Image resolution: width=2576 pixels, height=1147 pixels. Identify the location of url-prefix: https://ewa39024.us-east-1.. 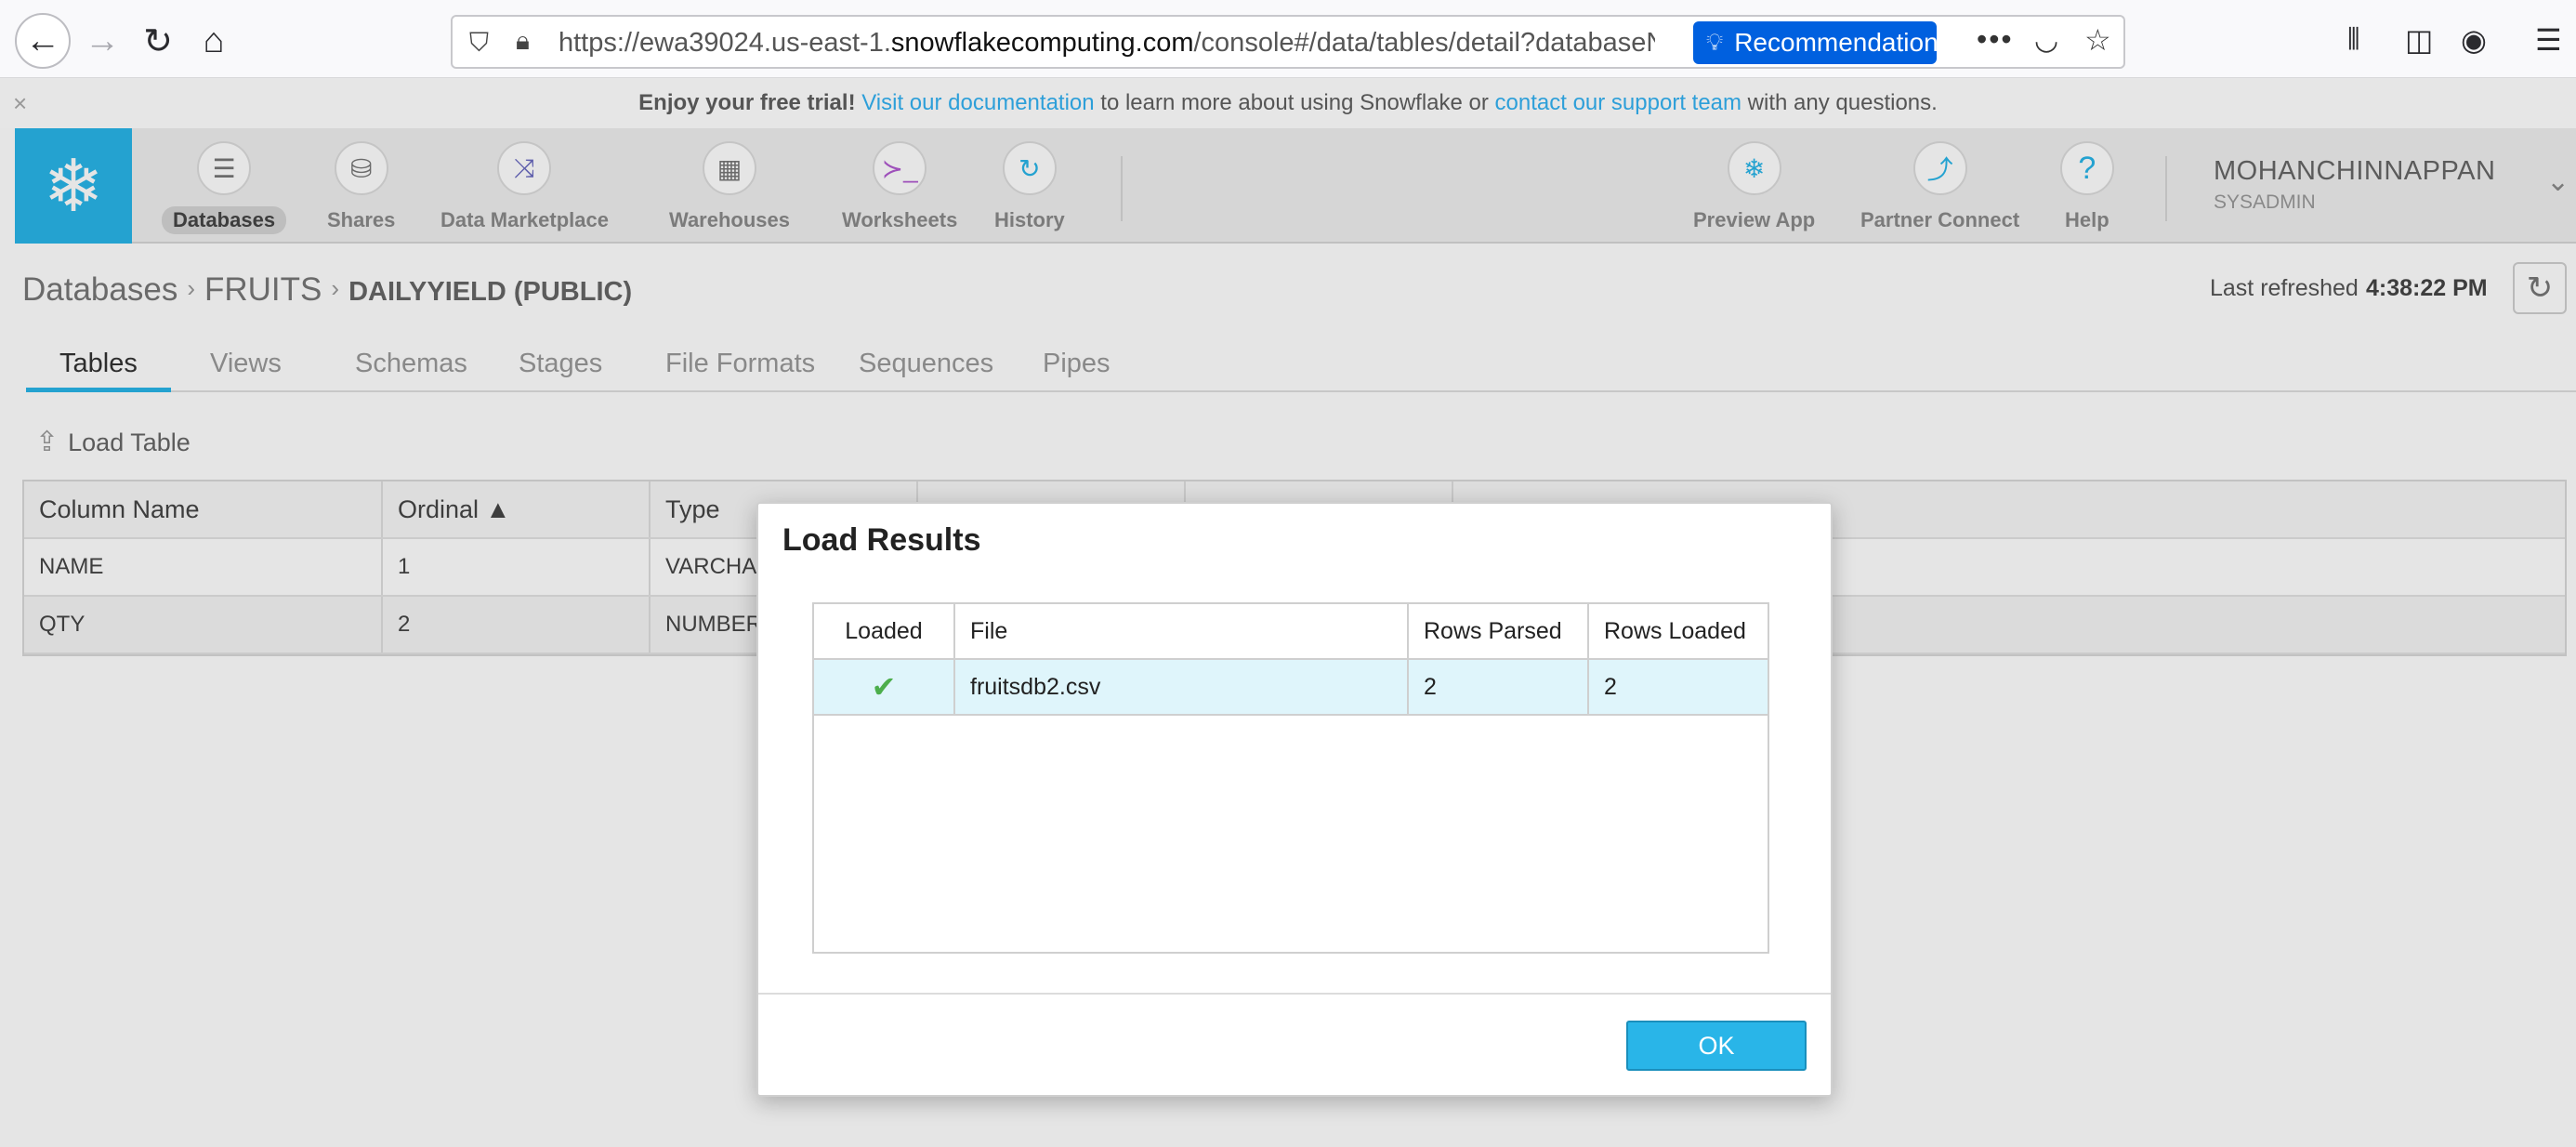
(725, 43).